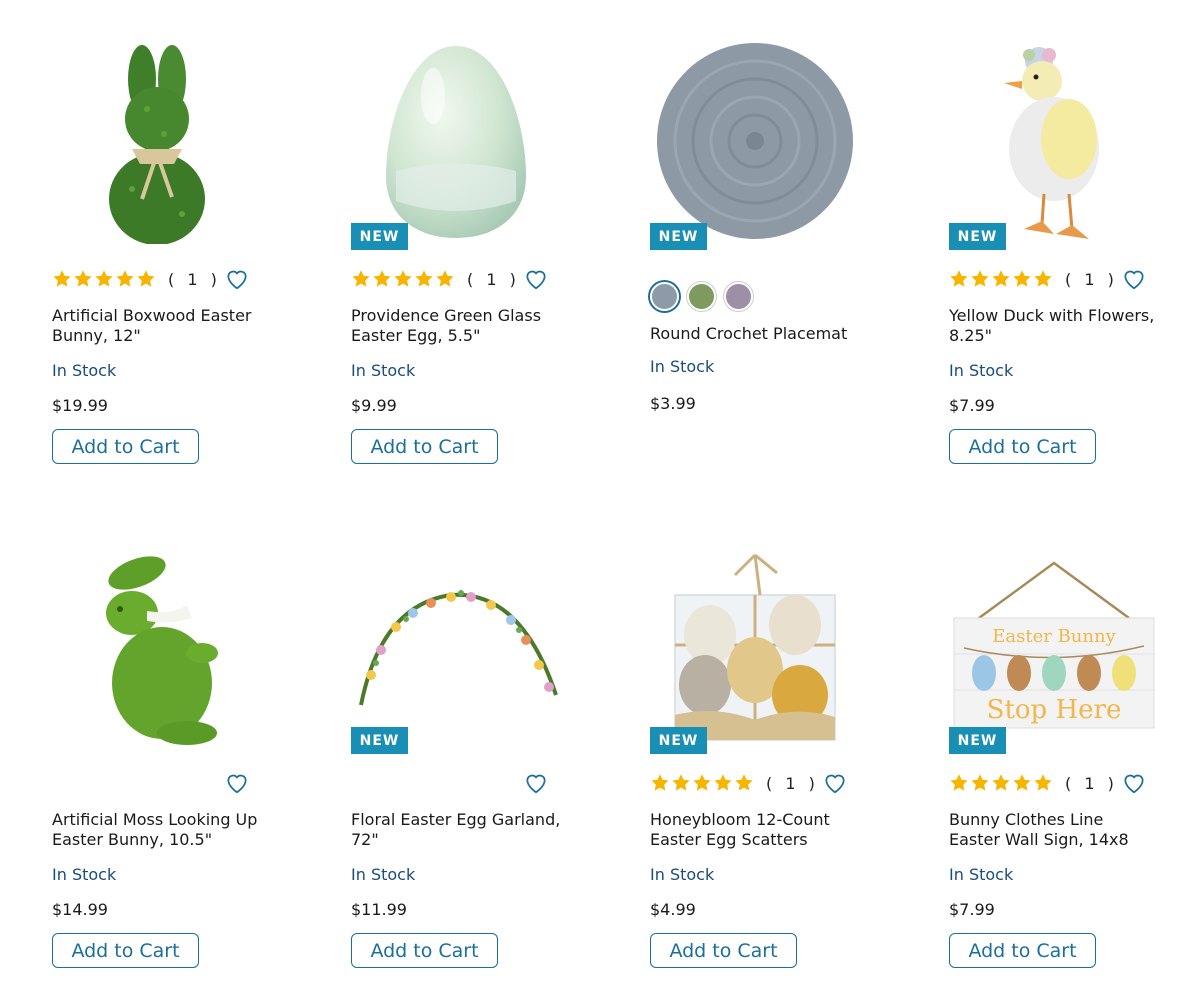 The height and width of the screenshot is (998, 1200). Describe the element at coordinates (456, 141) in the screenshot. I see `glass-egg-image` at that location.